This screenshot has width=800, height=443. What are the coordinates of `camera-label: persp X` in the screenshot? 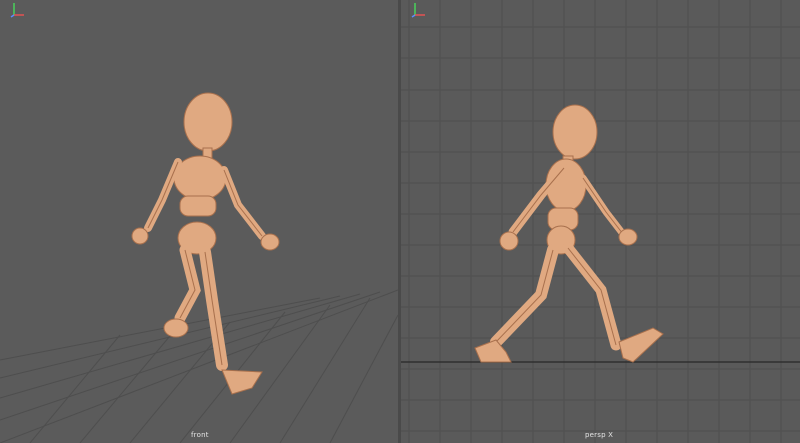 It's located at (599, 435).